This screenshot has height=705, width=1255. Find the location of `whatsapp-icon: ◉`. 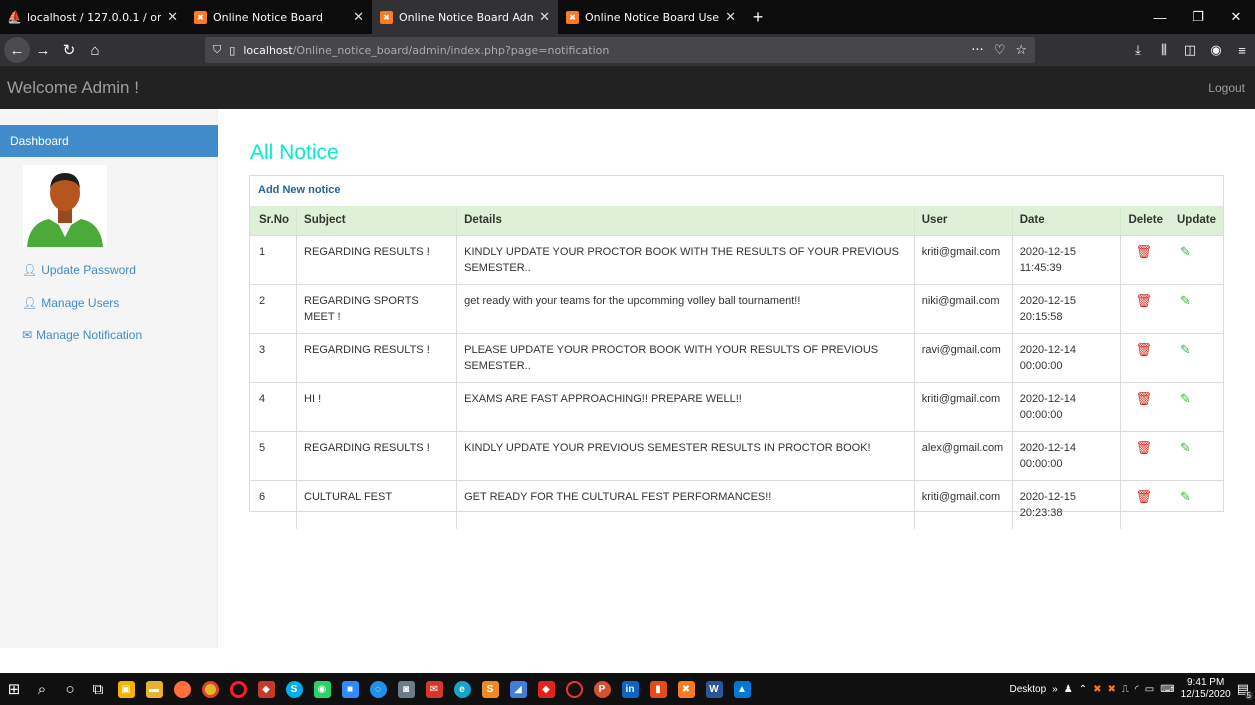

whatsapp-icon: ◉ is located at coordinates (322, 689).